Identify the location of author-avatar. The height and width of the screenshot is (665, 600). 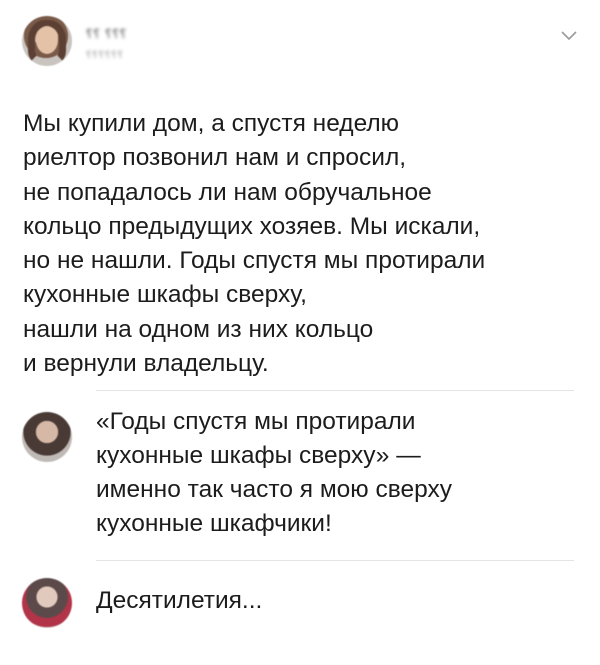
(47, 41).